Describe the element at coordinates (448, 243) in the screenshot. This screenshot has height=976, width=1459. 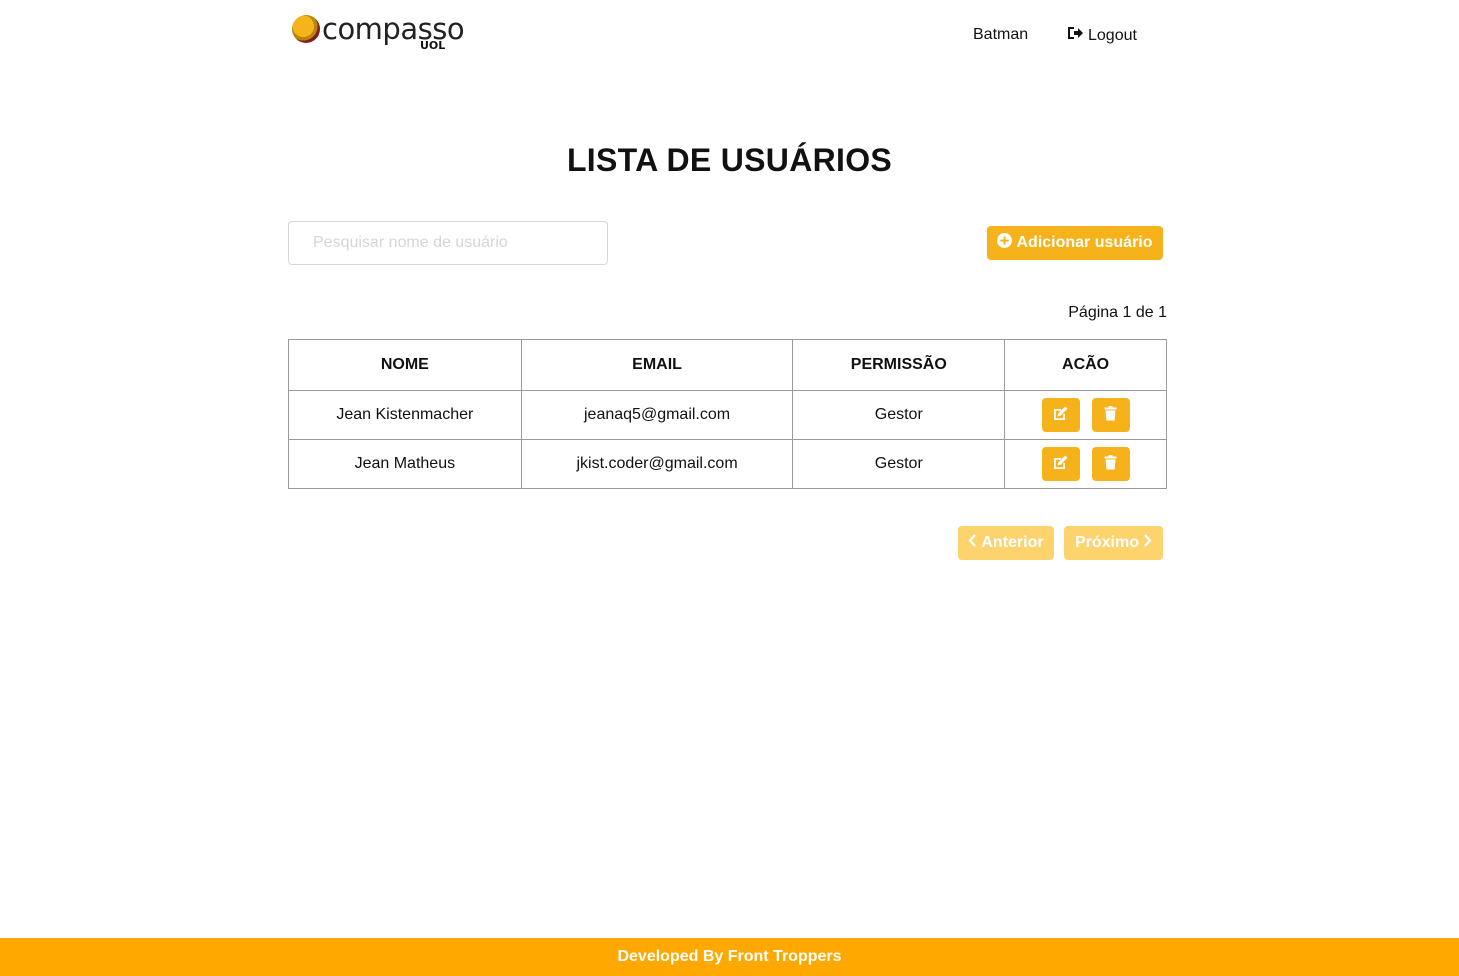
I see `search-input` at that location.